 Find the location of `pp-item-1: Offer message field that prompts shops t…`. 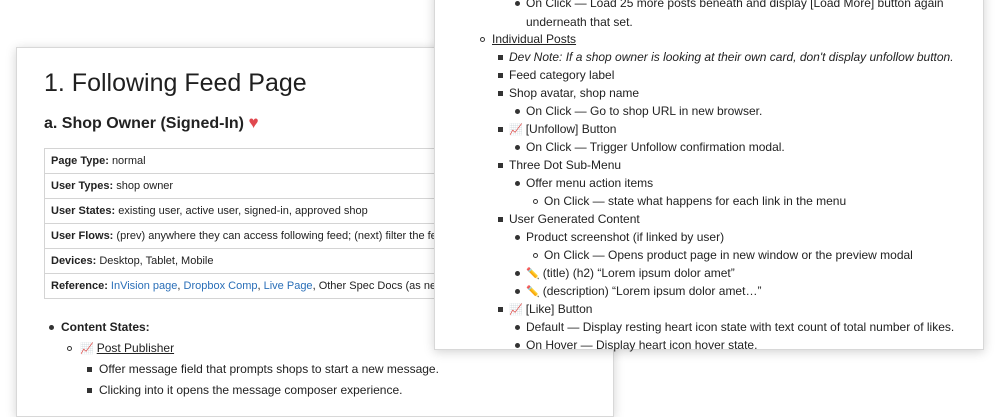

pp-item-1: Offer message field that prompts shops t… is located at coordinates (269, 369).